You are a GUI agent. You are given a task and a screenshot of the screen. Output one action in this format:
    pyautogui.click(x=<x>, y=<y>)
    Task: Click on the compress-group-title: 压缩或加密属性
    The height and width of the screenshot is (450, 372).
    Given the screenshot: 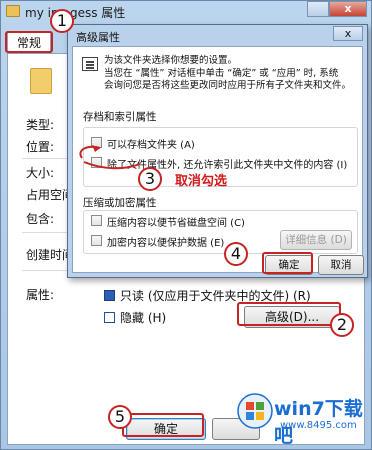 What is the action you would take?
    pyautogui.click(x=120, y=203)
    